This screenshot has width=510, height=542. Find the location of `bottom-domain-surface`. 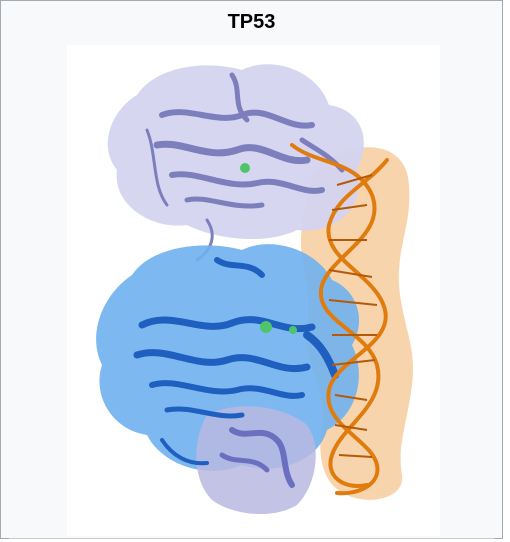

bottom-domain-surface is located at coordinates (256, 460).